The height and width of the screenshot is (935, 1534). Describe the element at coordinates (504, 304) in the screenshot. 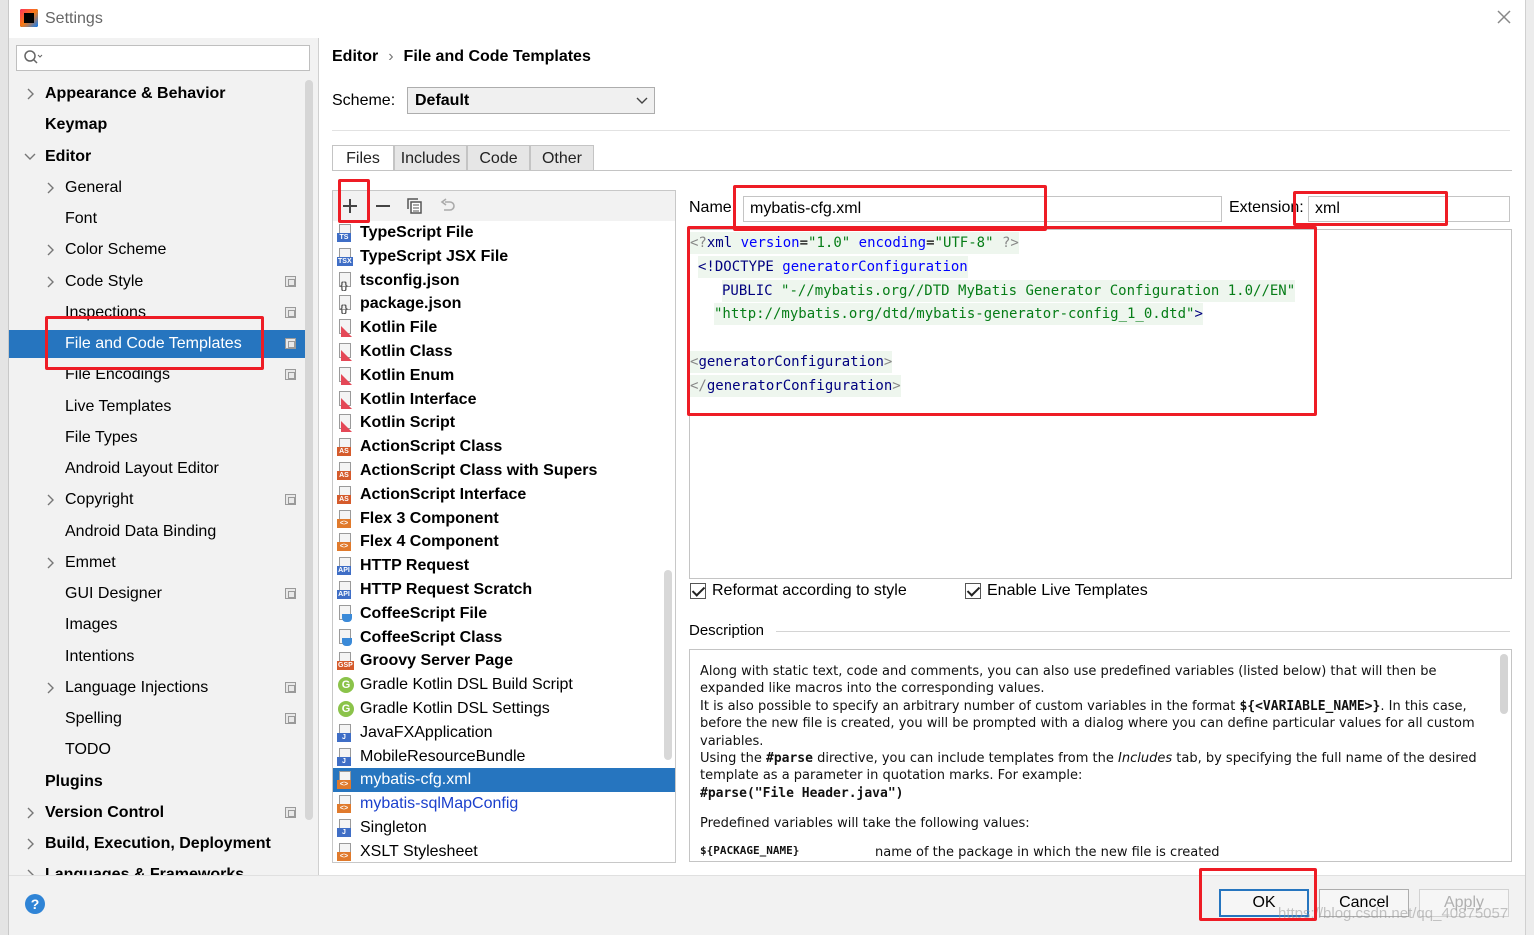

I see `template-item: {} package.json` at that location.